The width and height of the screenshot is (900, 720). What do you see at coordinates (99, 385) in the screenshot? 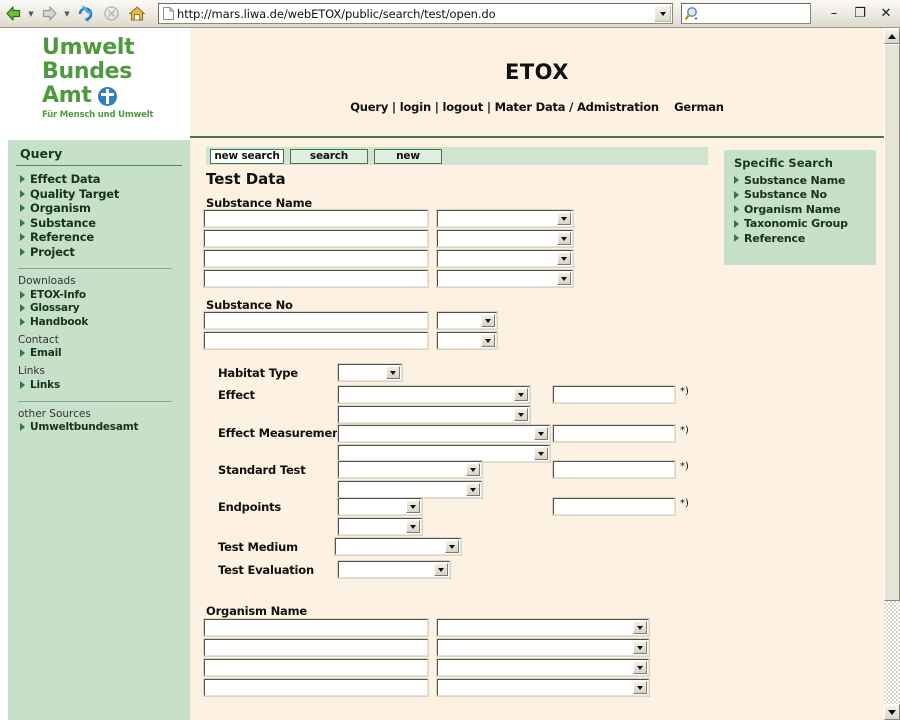
I see `sidebar-item-links: Links` at bounding box center [99, 385].